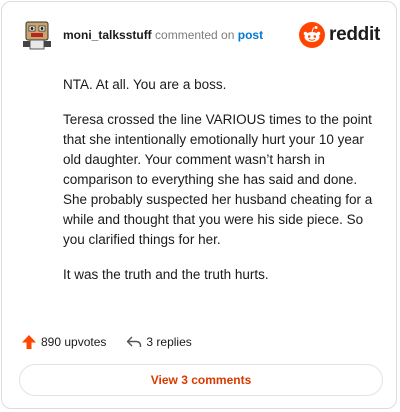 The width and height of the screenshot is (400, 412). I want to click on comment-paragraph: NTA. At all. You are a boss., so click(145, 84).